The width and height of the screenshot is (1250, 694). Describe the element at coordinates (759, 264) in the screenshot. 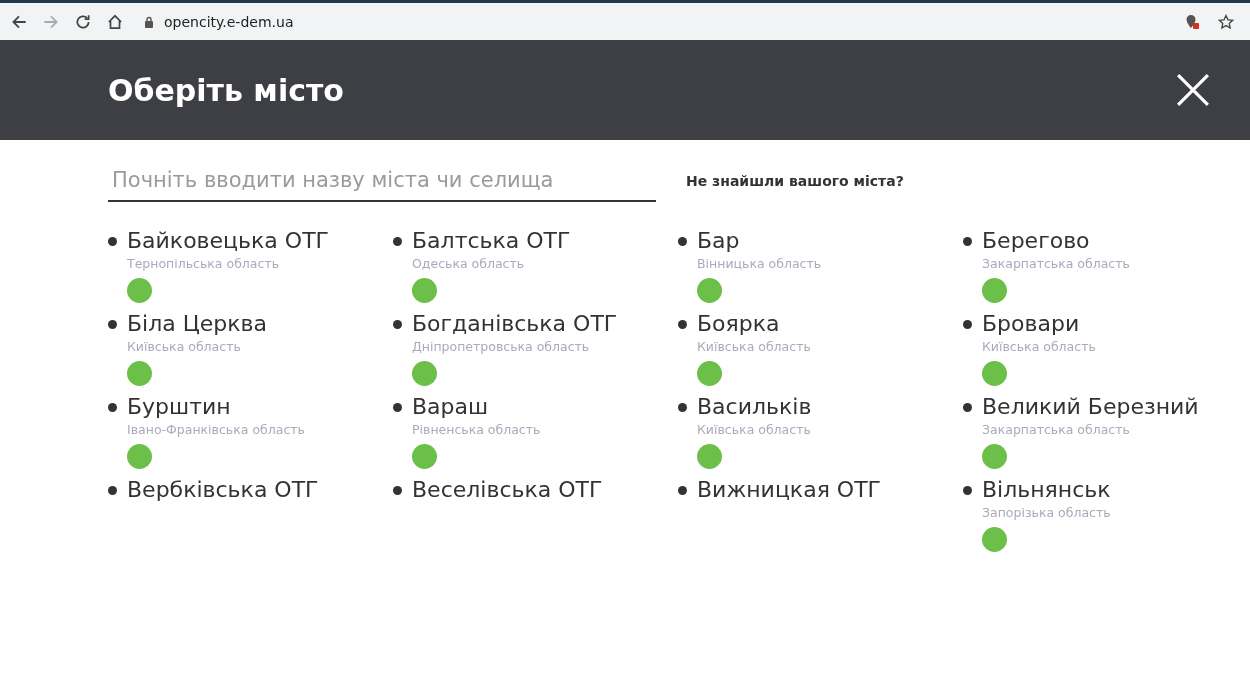

I see `region-label: Вінницька область` at that location.